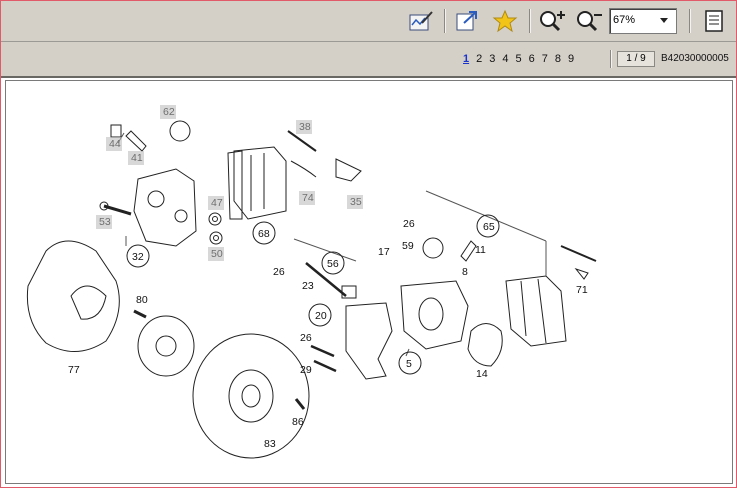 The width and height of the screenshot is (737, 488). I want to click on page-link-6: 6, so click(532, 59).